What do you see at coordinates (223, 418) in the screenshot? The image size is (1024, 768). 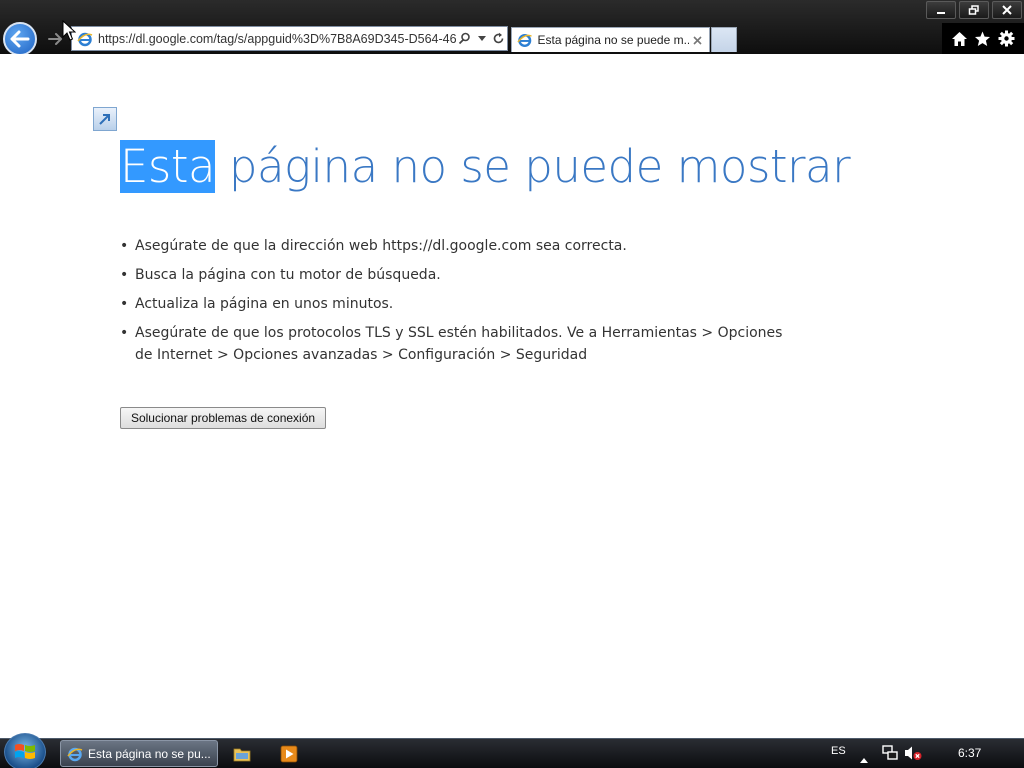 I see `troubleshoot-button: Solucionar problemas de conexión` at bounding box center [223, 418].